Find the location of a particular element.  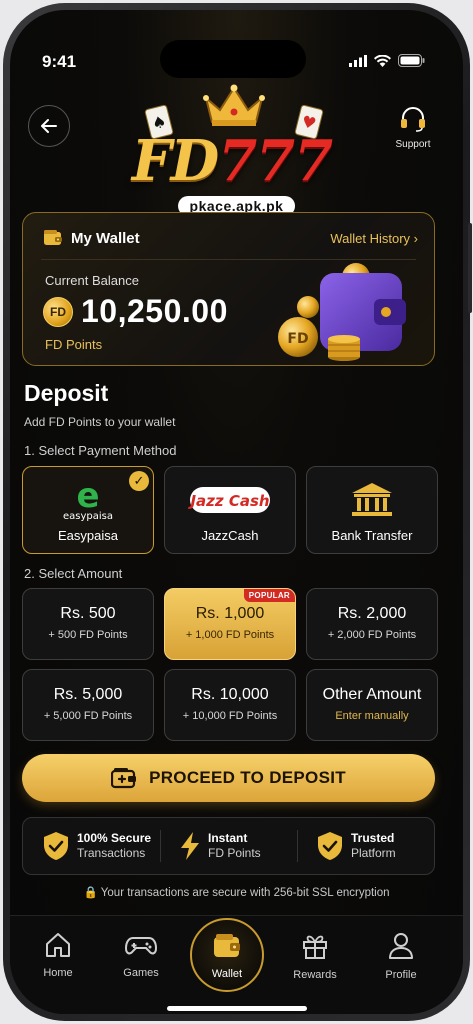

amount-points: + 500 FD Points is located at coordinates (88, 635).